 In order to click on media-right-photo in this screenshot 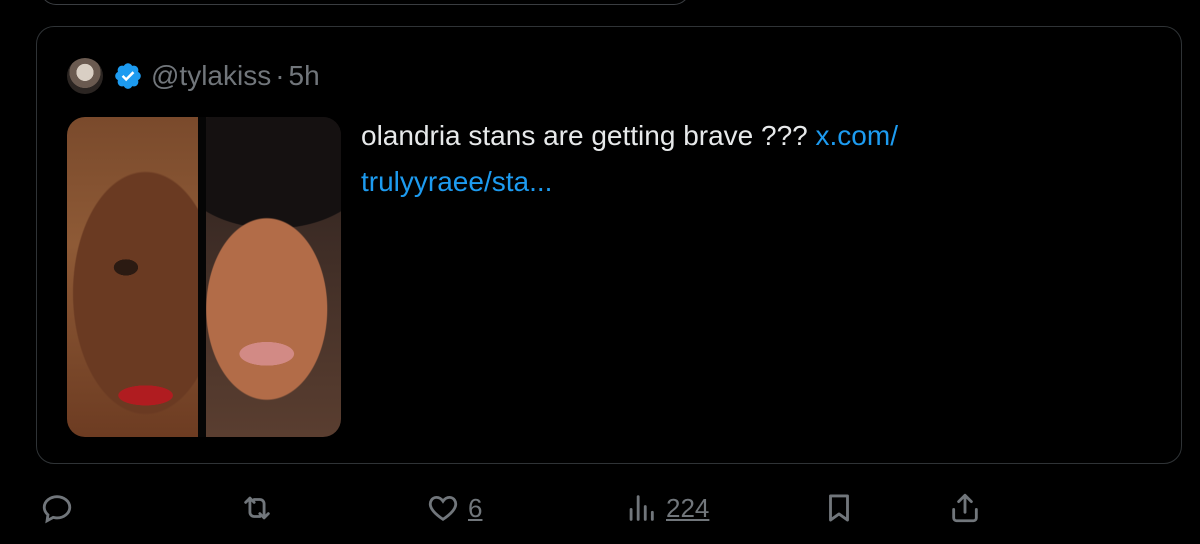, I will do `click(273, 277)`.